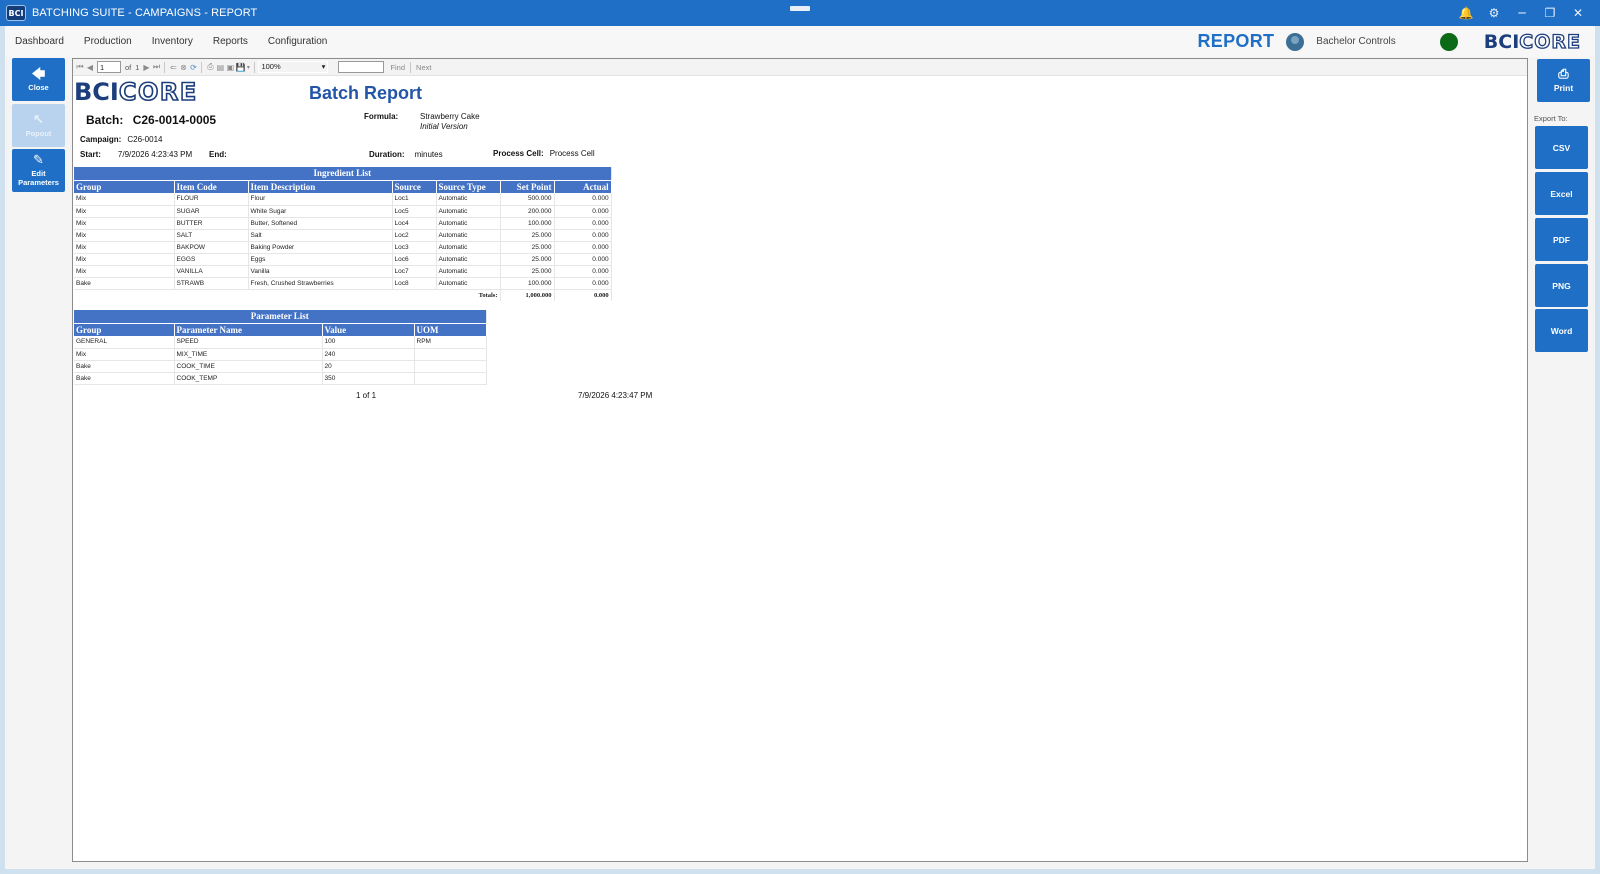 The width and height of the screenshot is (1600, 874). I want to click on next-link: Next, so click(423, 67).